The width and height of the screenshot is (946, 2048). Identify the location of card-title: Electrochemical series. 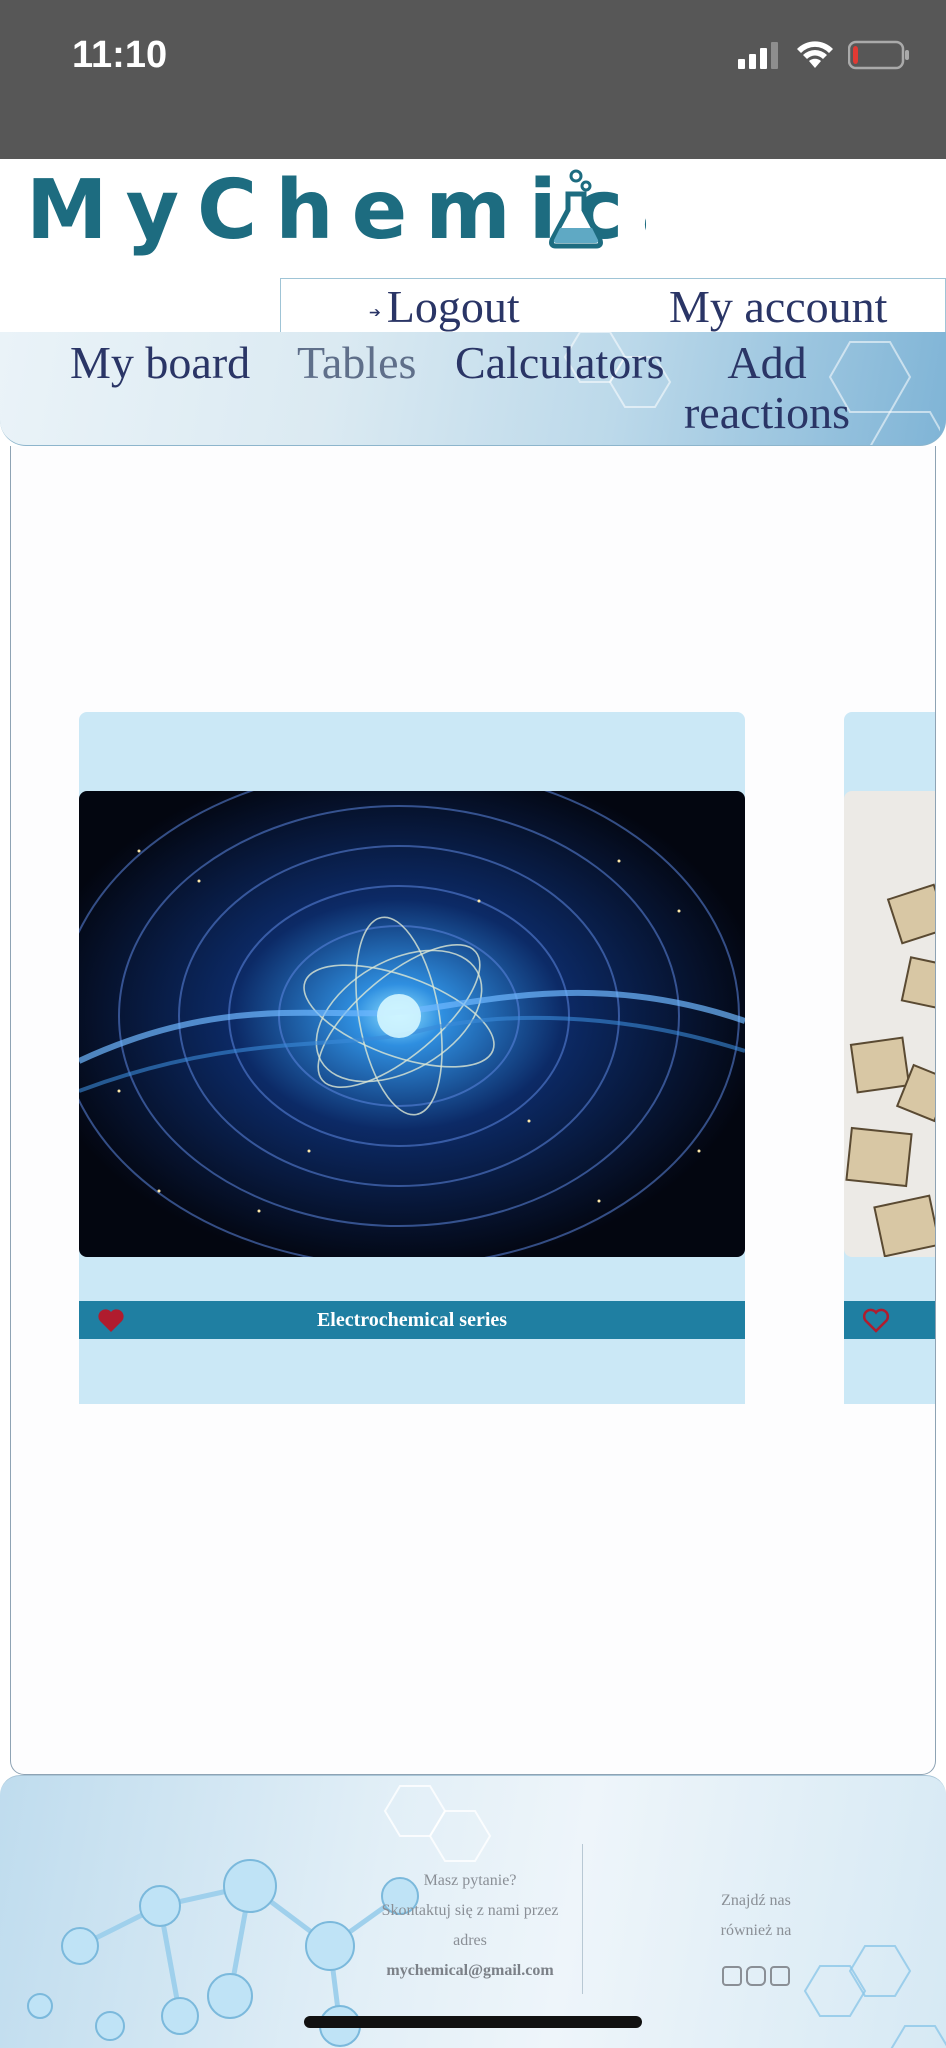
(412, 1319).